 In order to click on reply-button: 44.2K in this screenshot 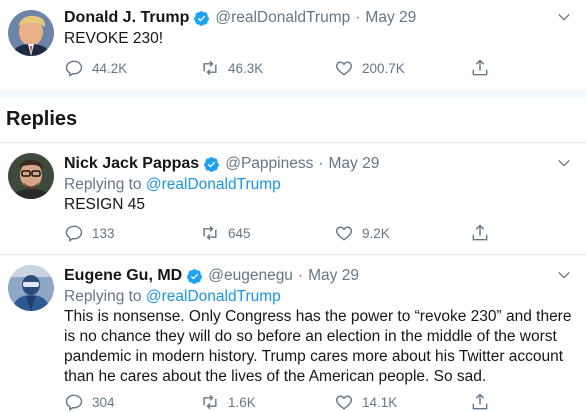, I will do `click(95, 68)`.